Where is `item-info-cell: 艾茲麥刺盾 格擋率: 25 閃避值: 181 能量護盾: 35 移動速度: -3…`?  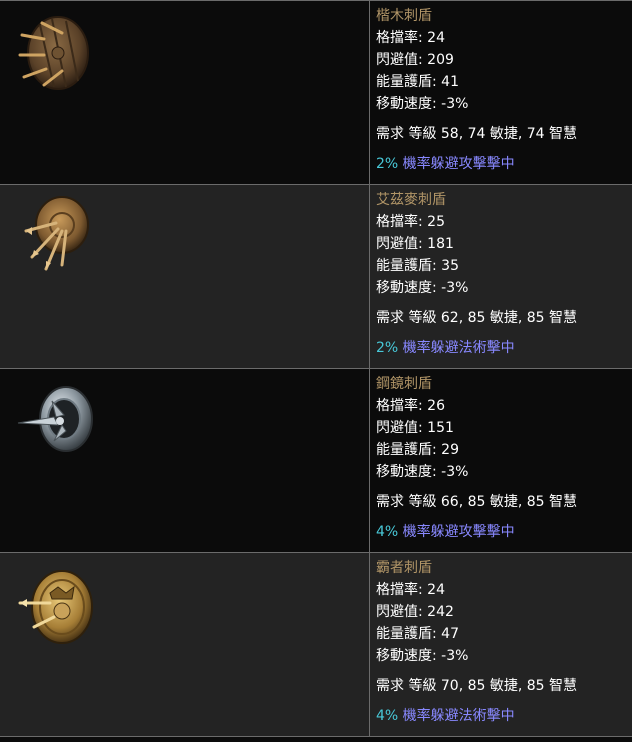 item-info-cell: 艾茲麥刺盾 格擋率: 25 閃避值: 181 能量護盾: 35 移動速度: -3… is located at coordinates (501, 276).